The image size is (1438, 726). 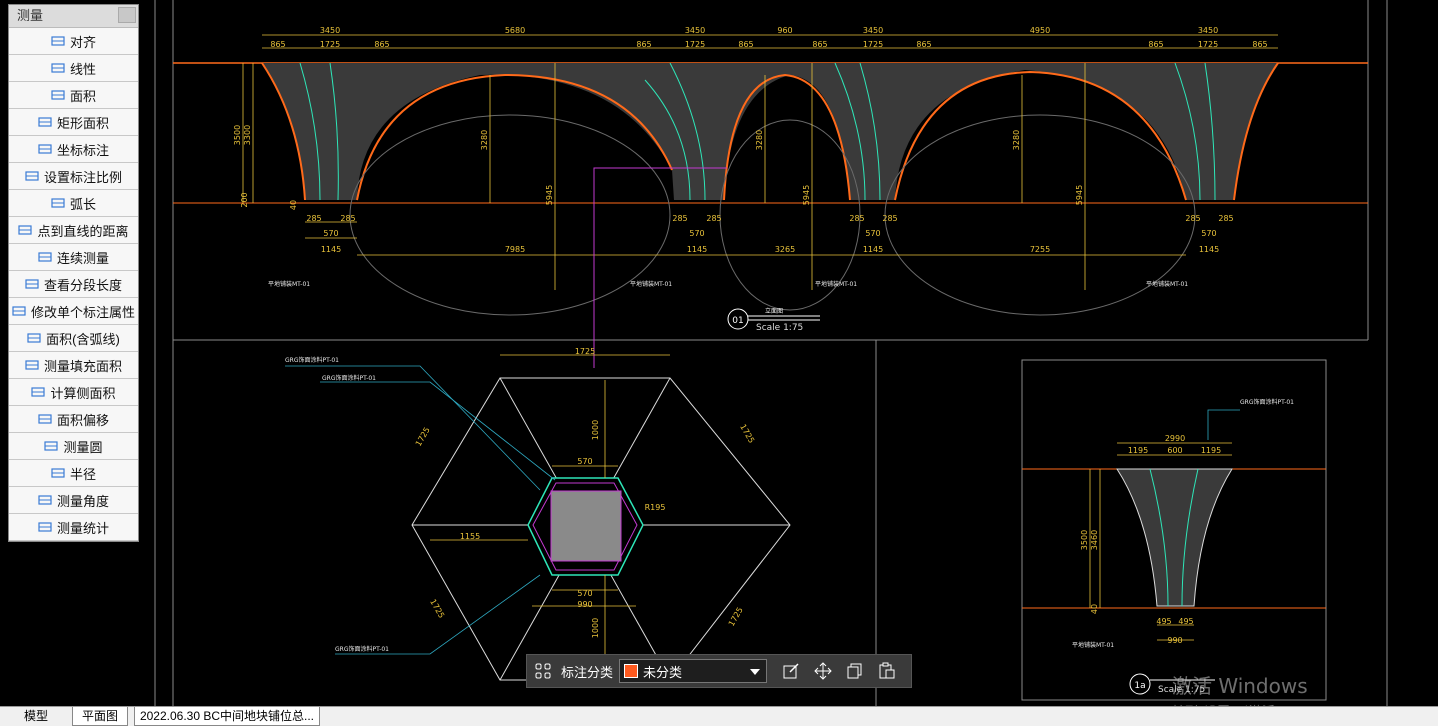 I want to click on circle-measure-icon, so click(x=51, y=446).